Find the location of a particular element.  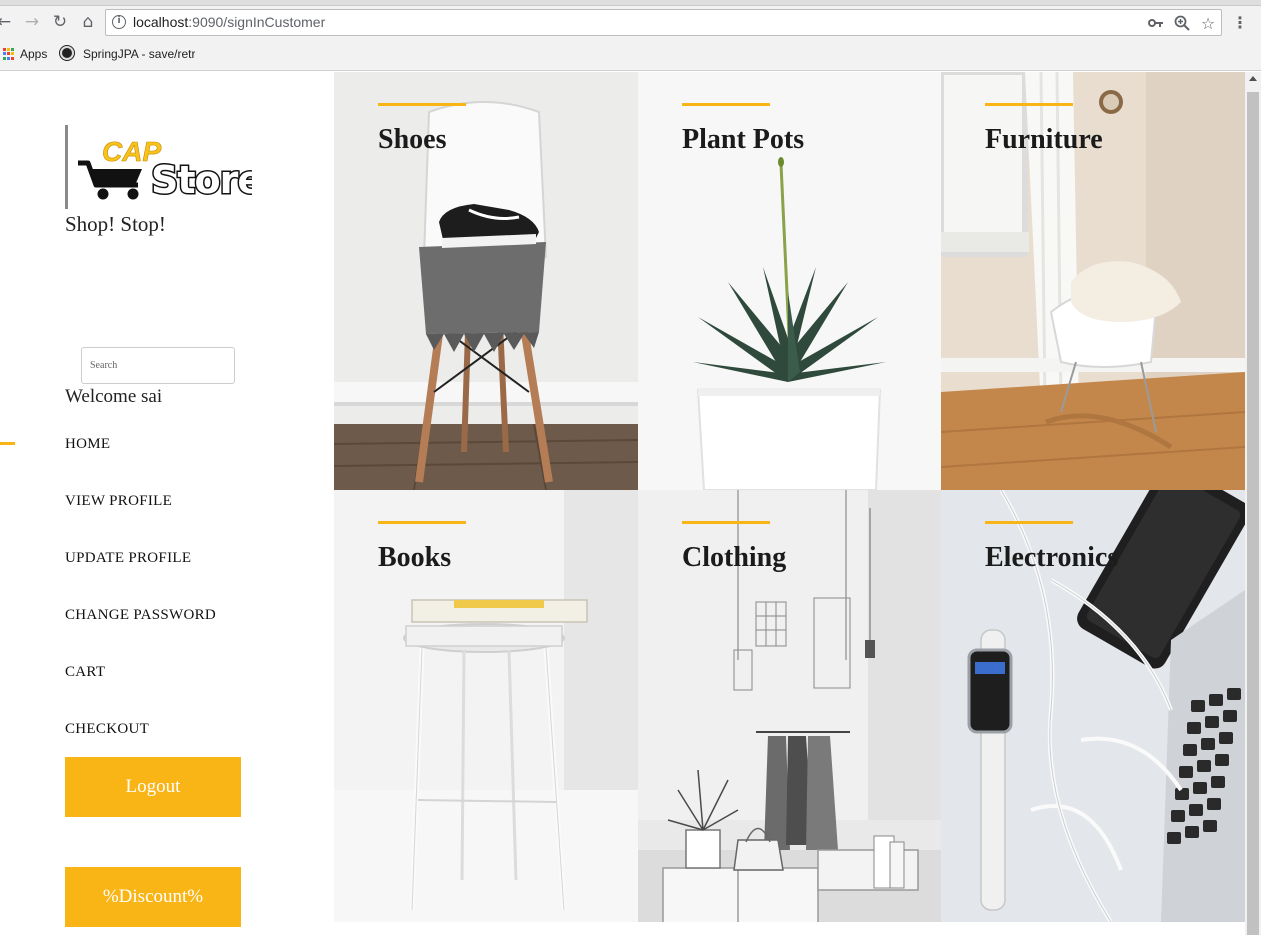

category-title-shoes: Shoes is located at coordinates (412, 139).